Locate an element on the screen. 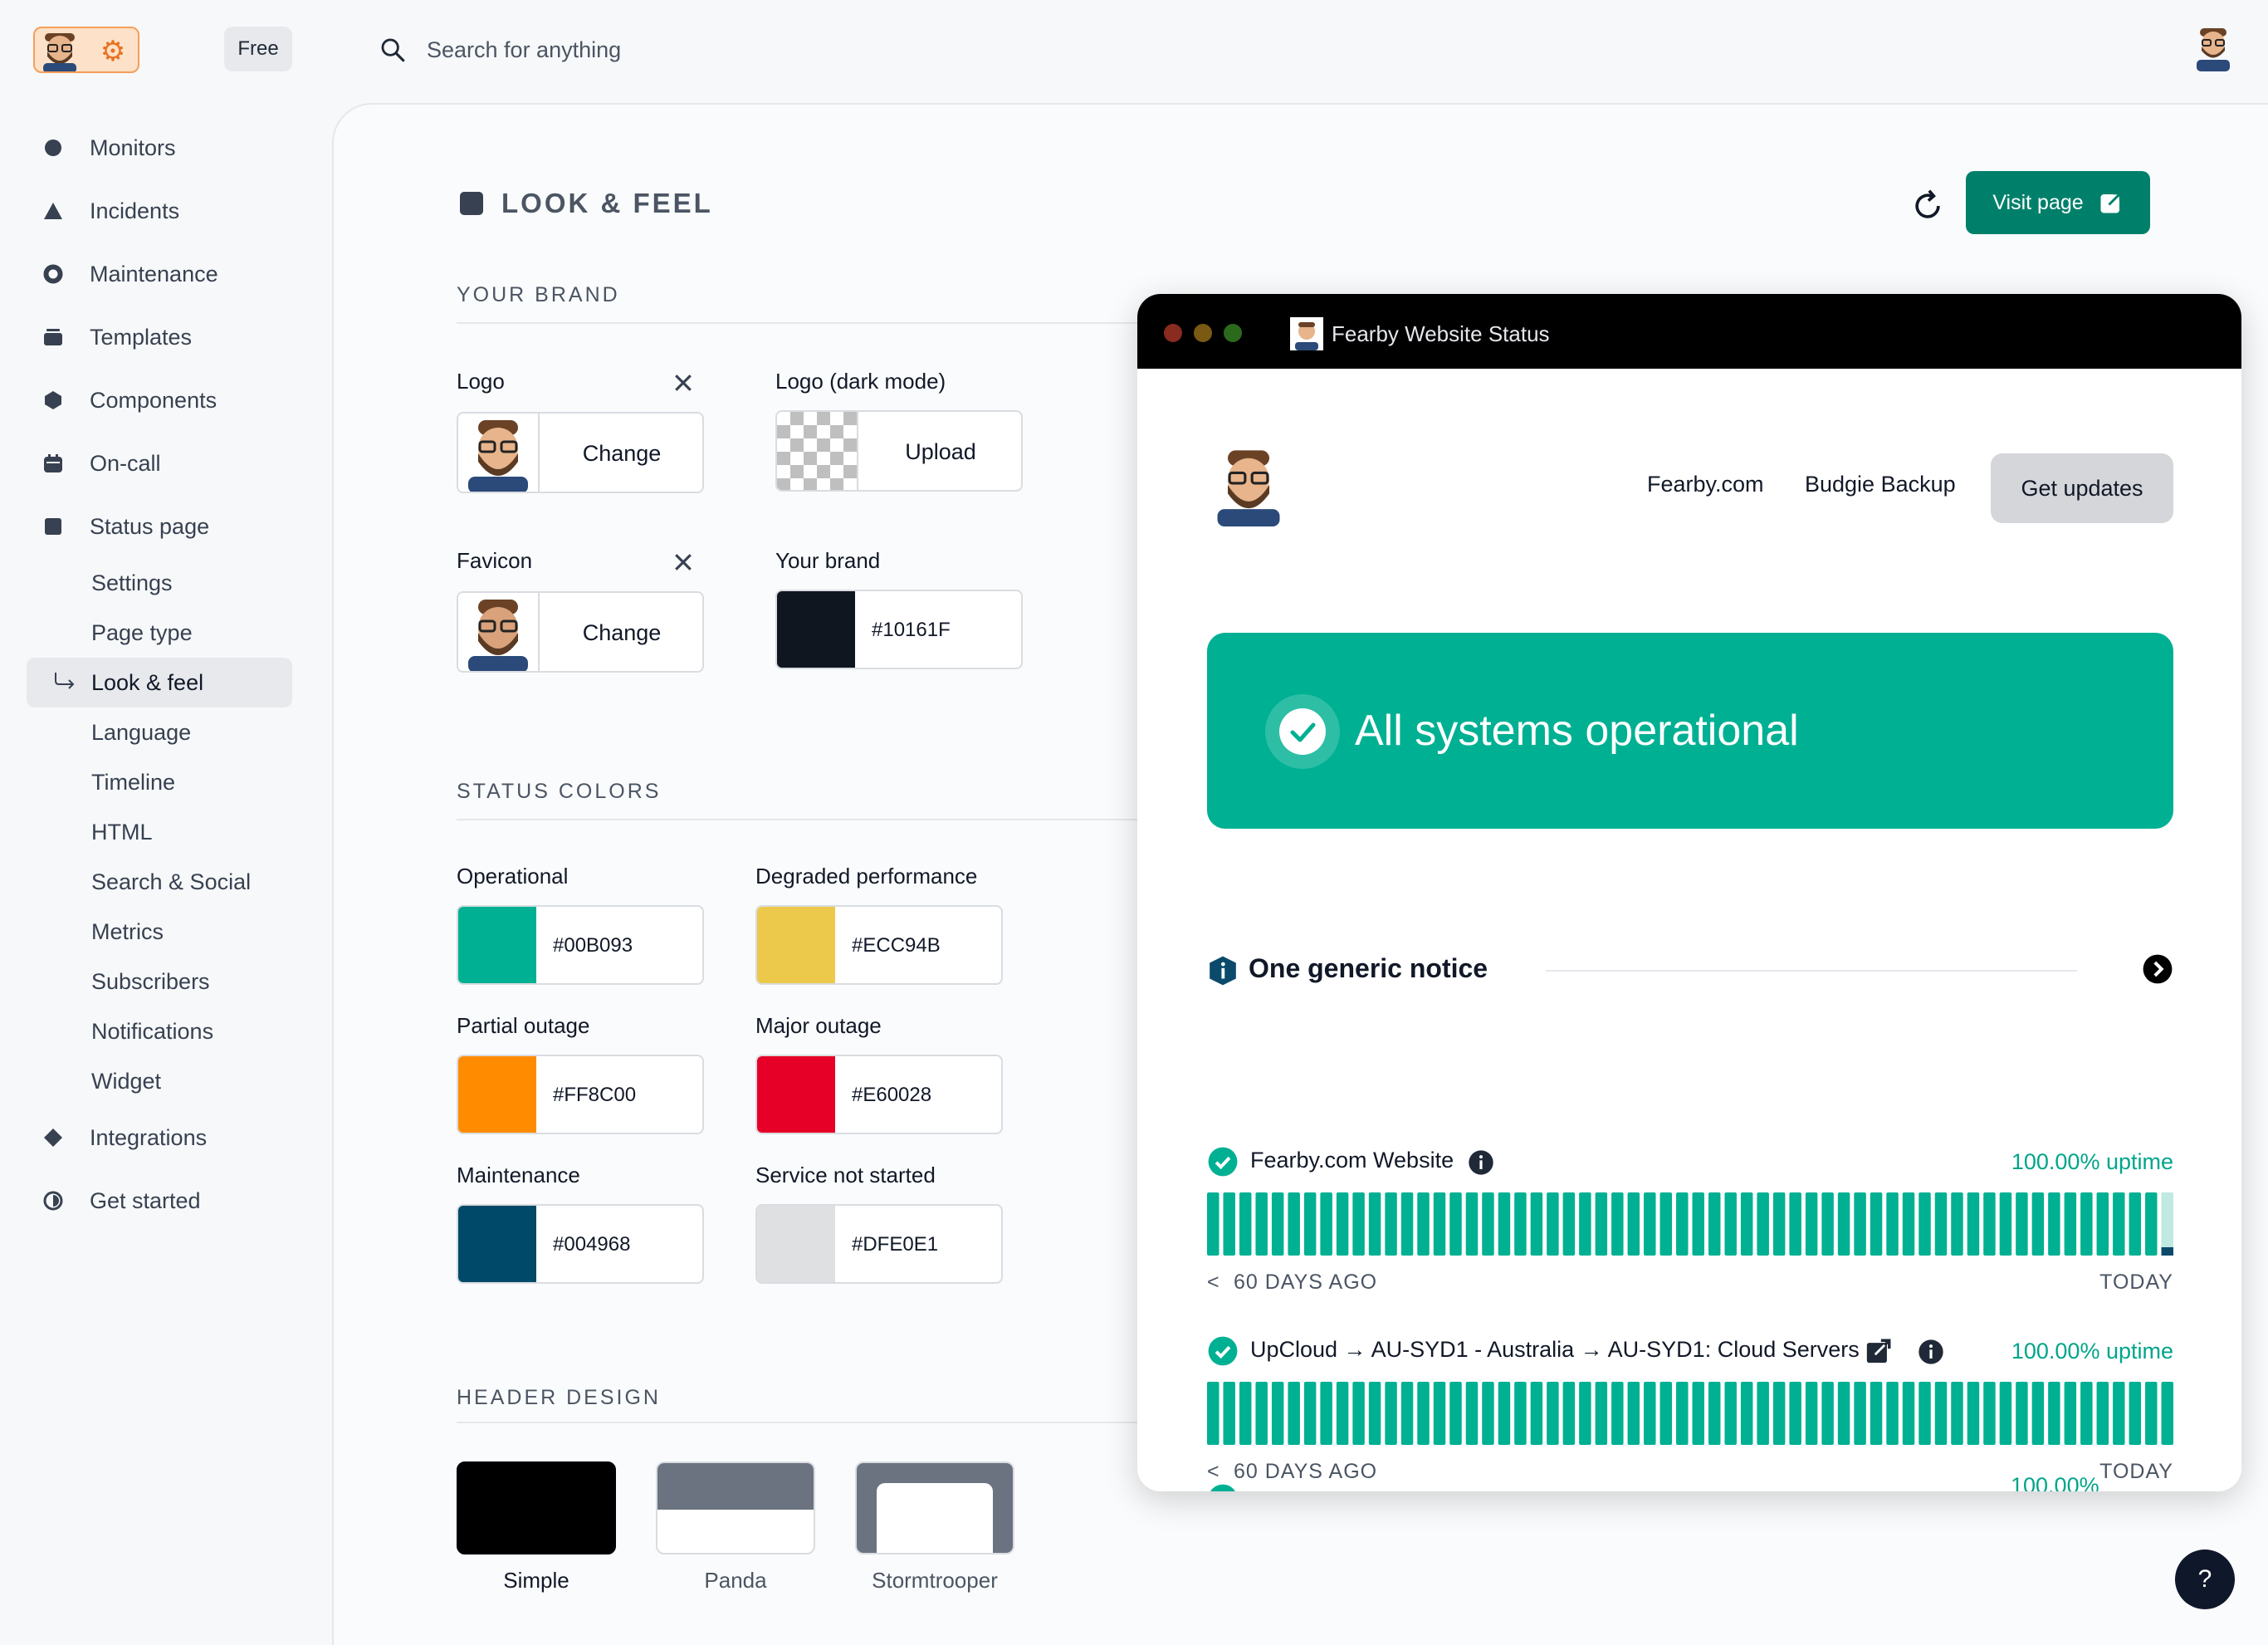 The image size is (2268, 1645). brand-color-input: #10161F is located at coordinates (899, 629).